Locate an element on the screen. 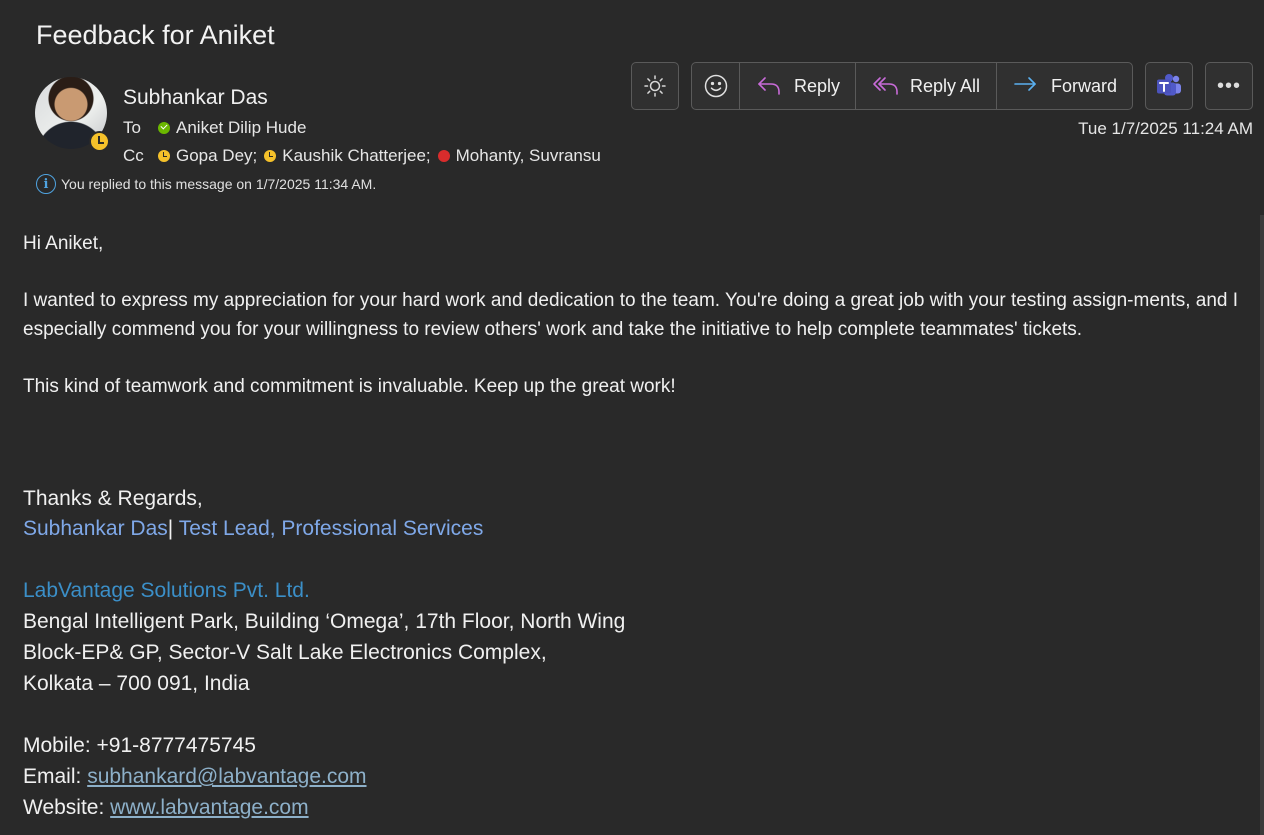  sig-title: Test Lead, Professional Services is located at coordinates (328, 528).